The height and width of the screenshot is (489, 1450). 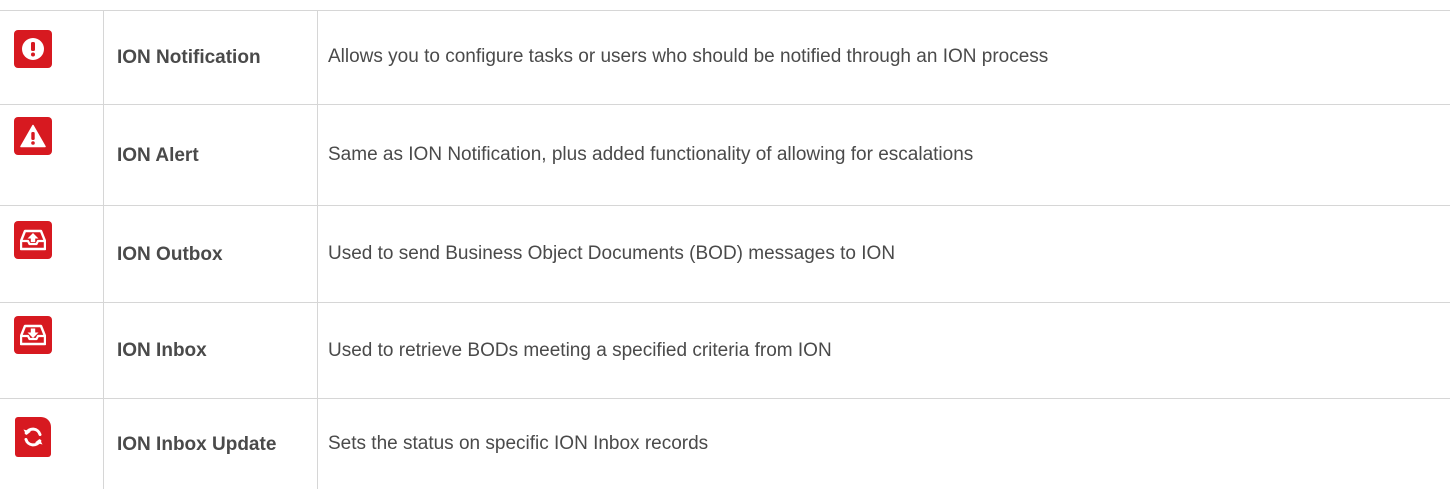 What do you see at coordinates (33, 136) in the screenshot?
I see `warning-triangle-icon` at bounding box center [33, 136].